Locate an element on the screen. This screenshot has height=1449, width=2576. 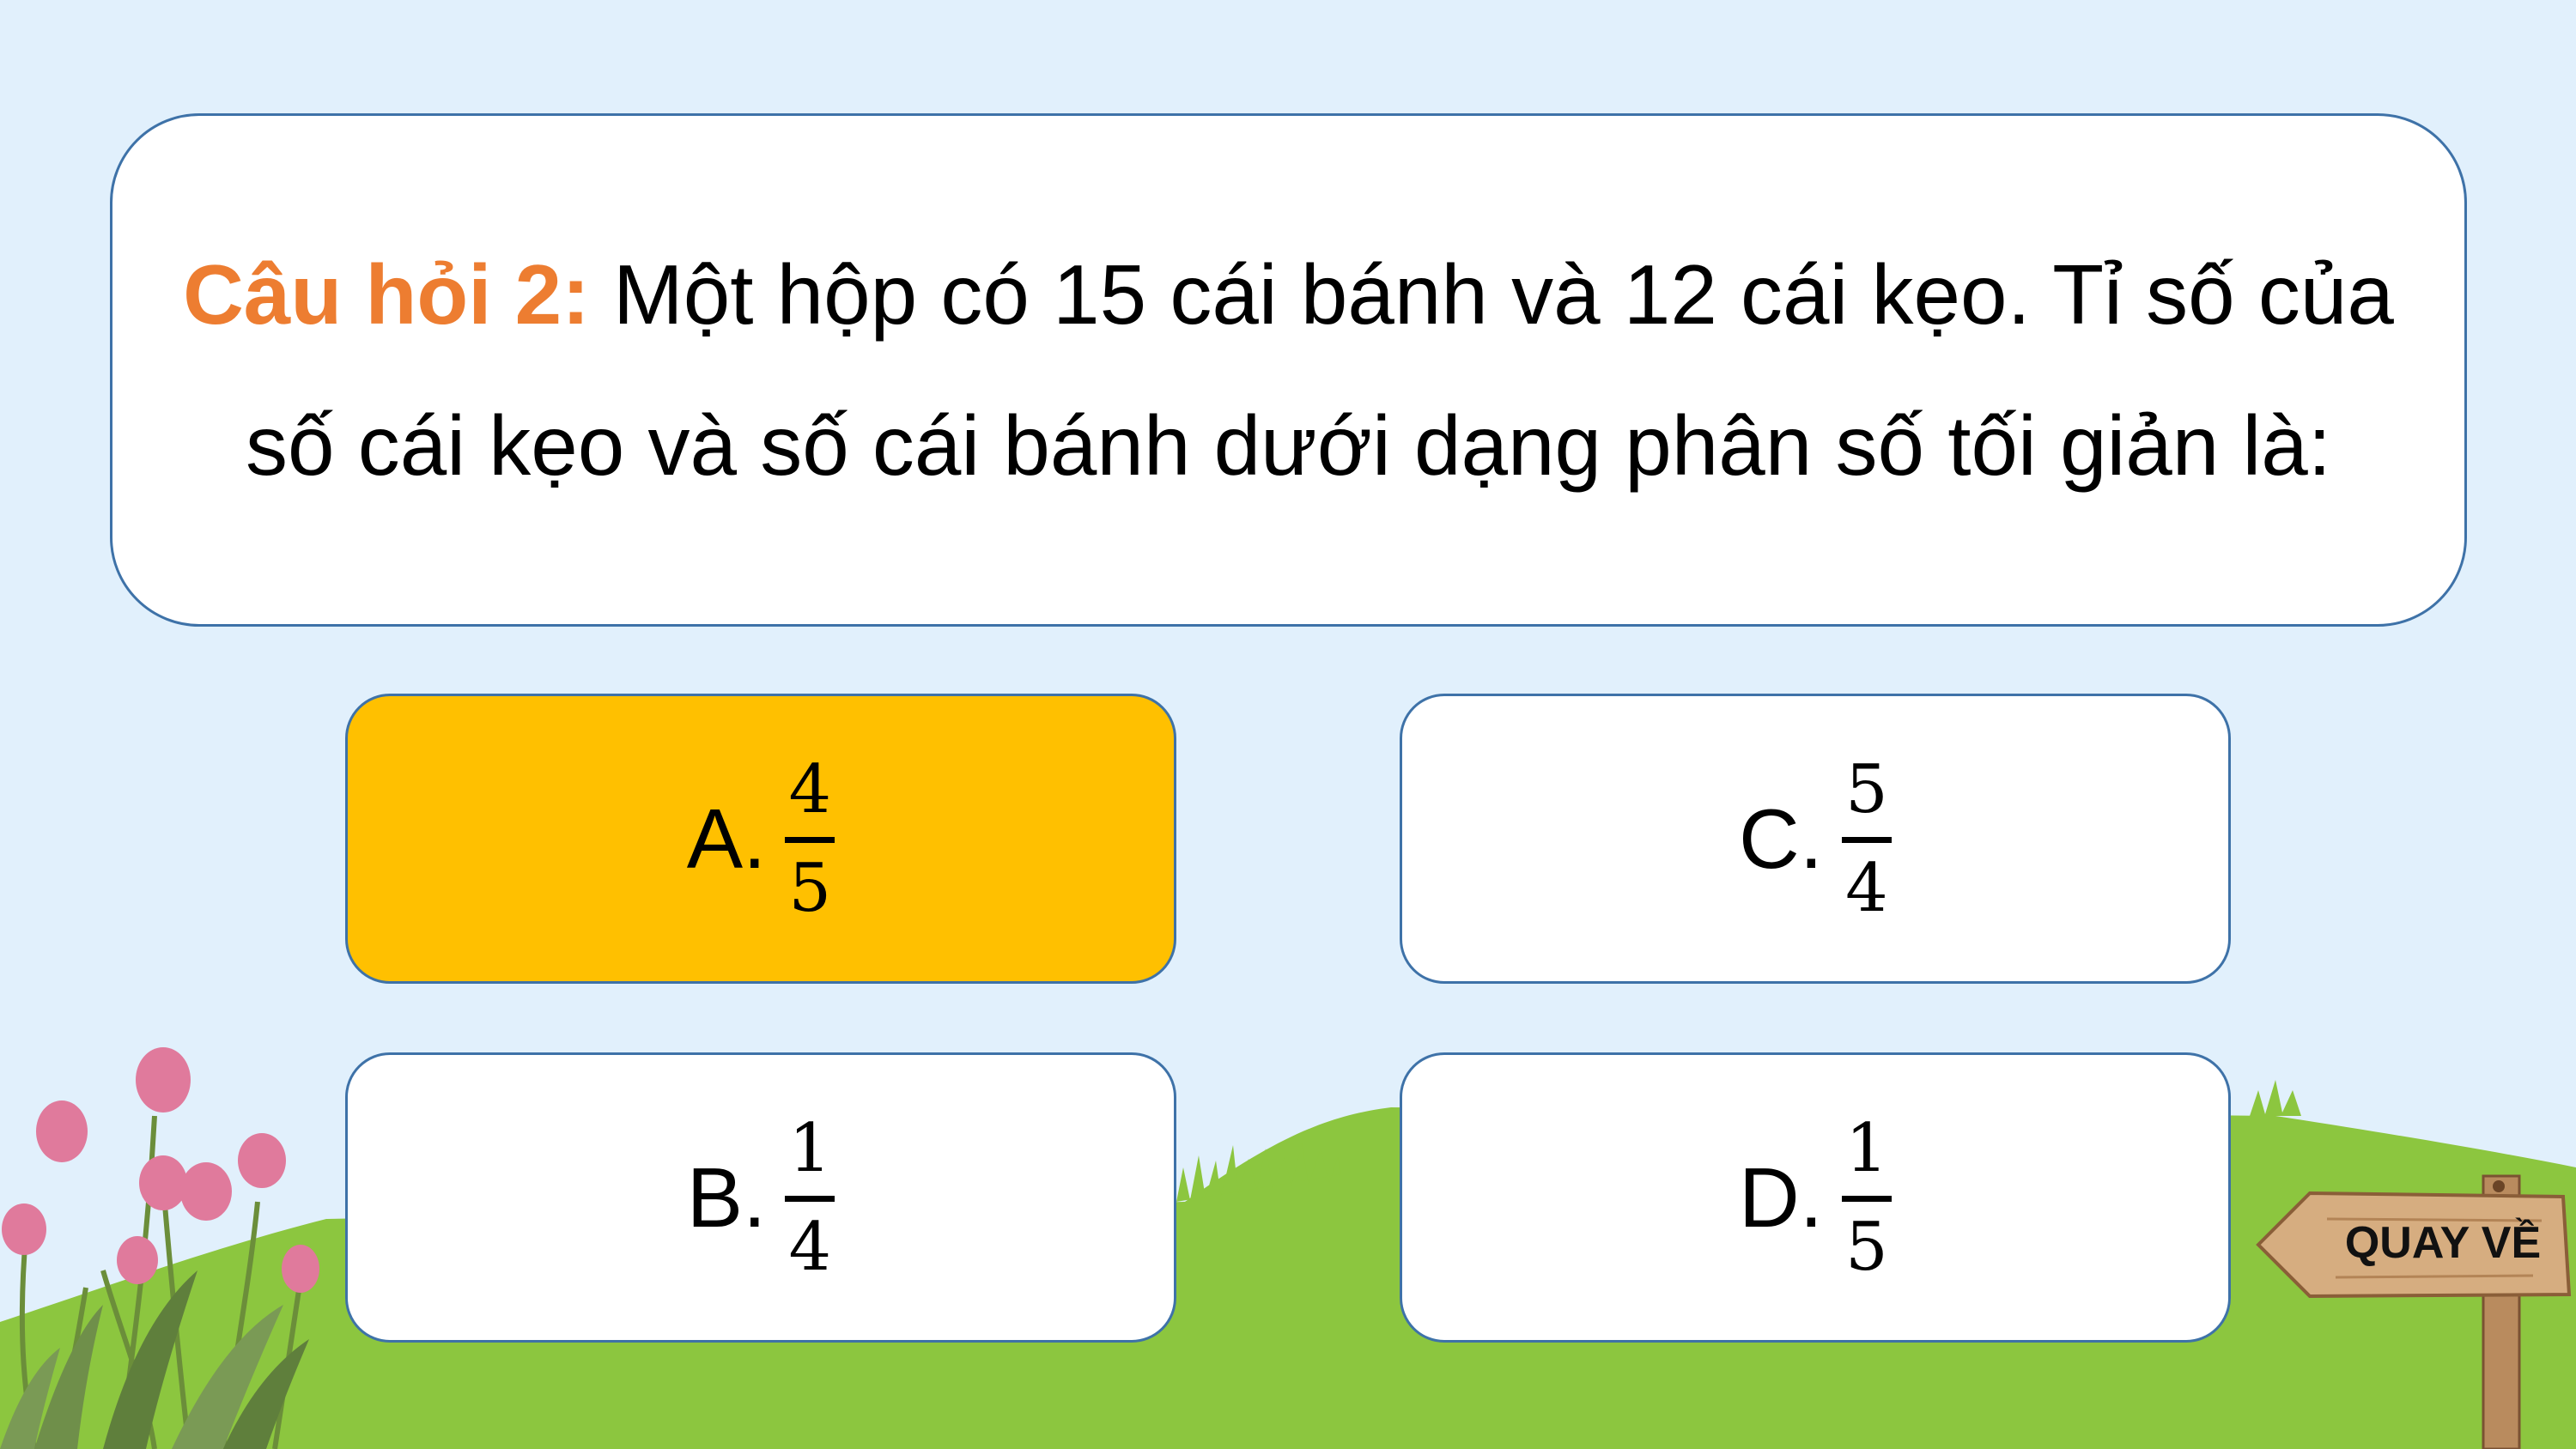
answer-fraction: 1 4 is located at coordinates (810, 1198).